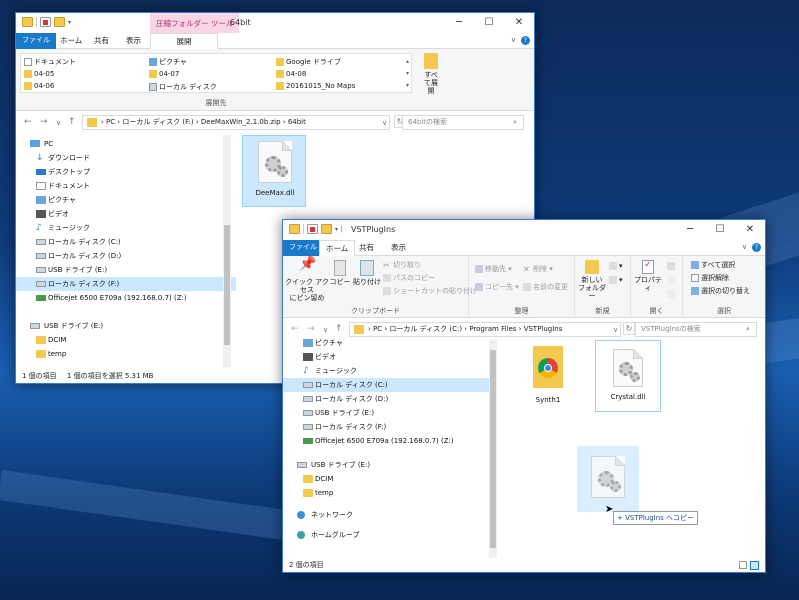  Describe the element at coordinates (291, 74) in the screenshot. I see `dest-item: 04-08` at that location.